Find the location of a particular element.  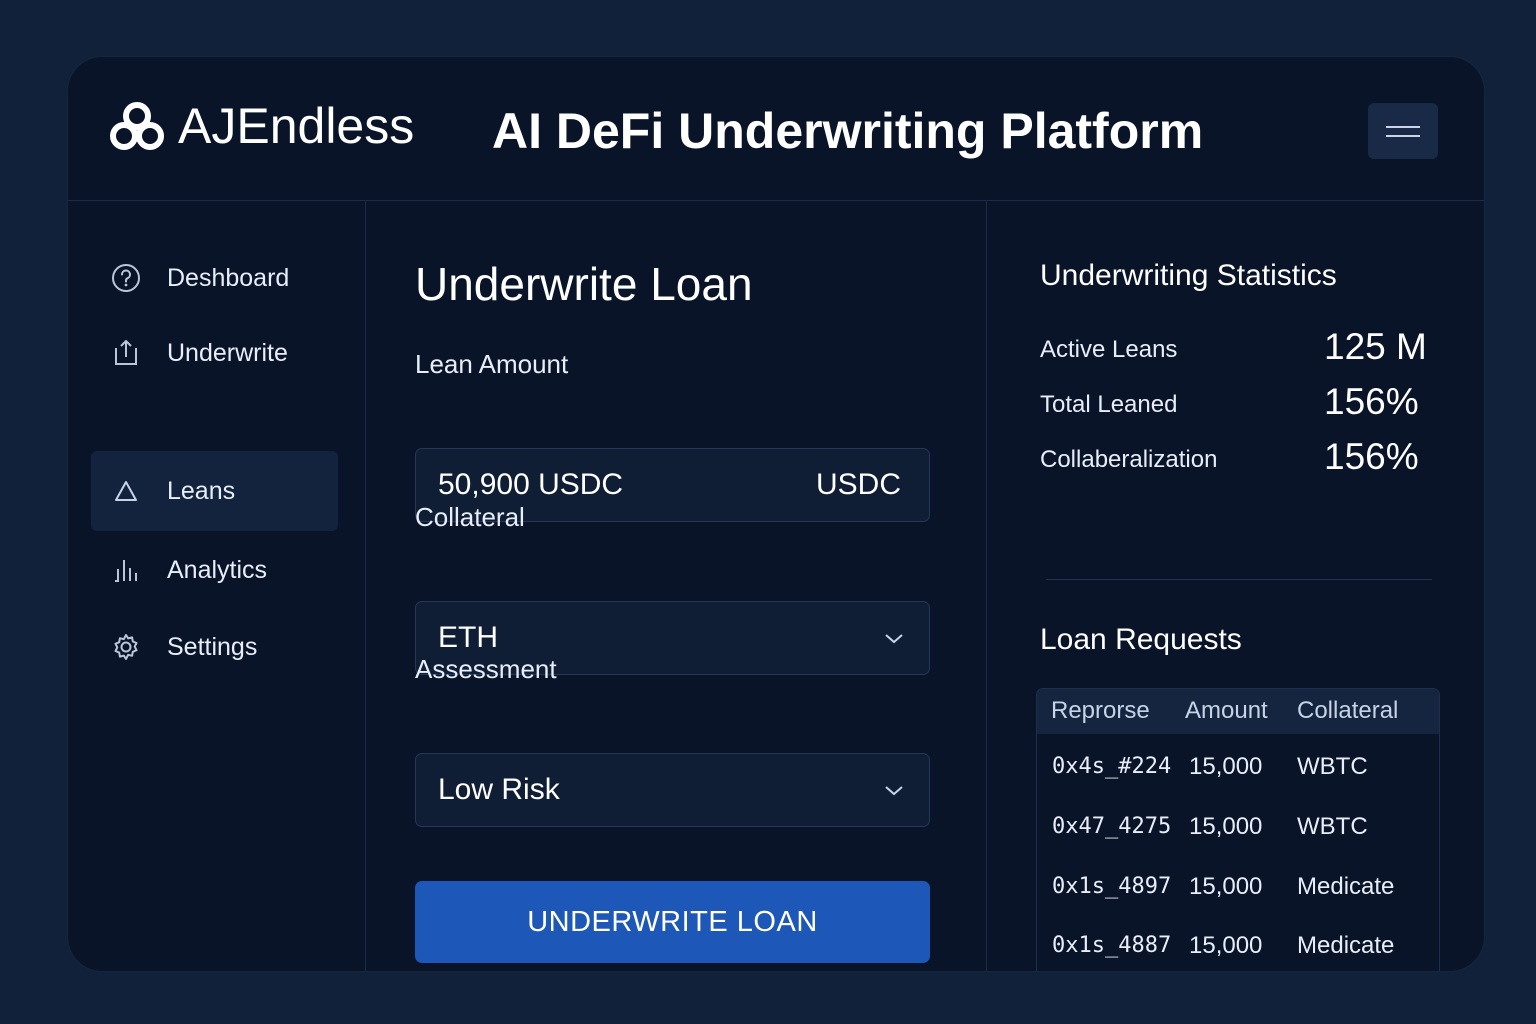

brand-logo: AJEndless is located at coordinates (261, 126).